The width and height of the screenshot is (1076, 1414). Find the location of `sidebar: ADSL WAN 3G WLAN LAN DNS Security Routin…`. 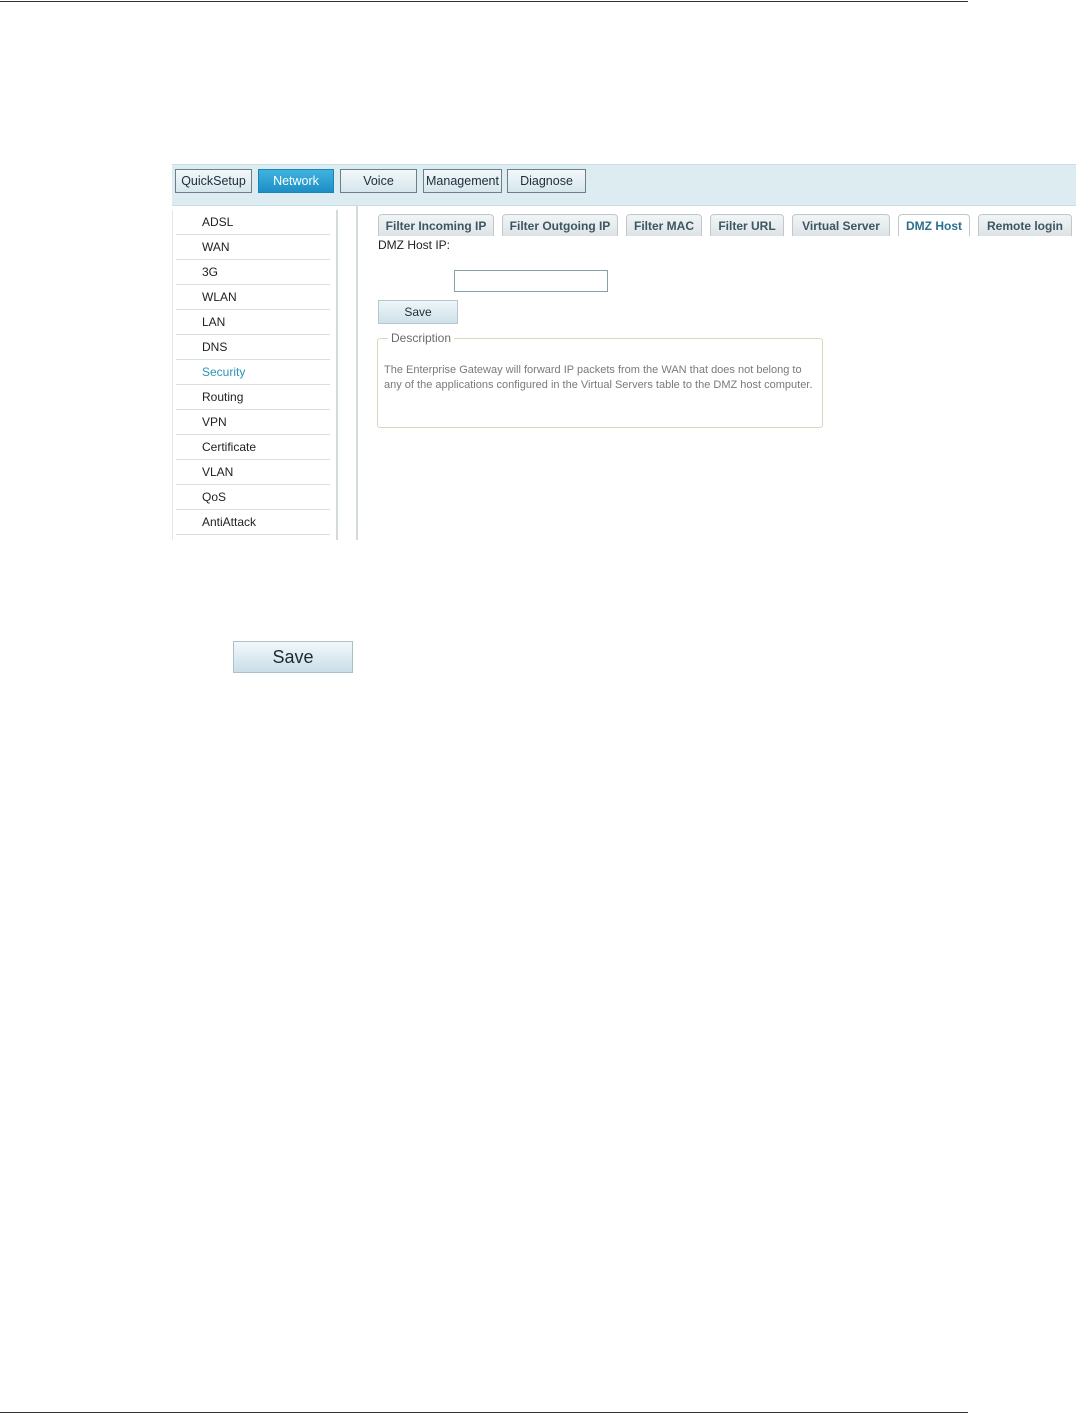

sidebar: ADSL WAN 3G WLAN LAN DNS Security Routin… is located at coordinates (256, 373).